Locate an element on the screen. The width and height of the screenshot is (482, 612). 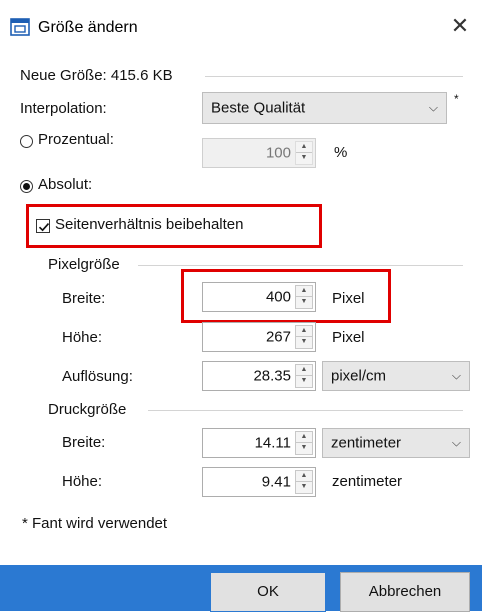
resolution-value: 28.35 is located at coordinates (272, 376).